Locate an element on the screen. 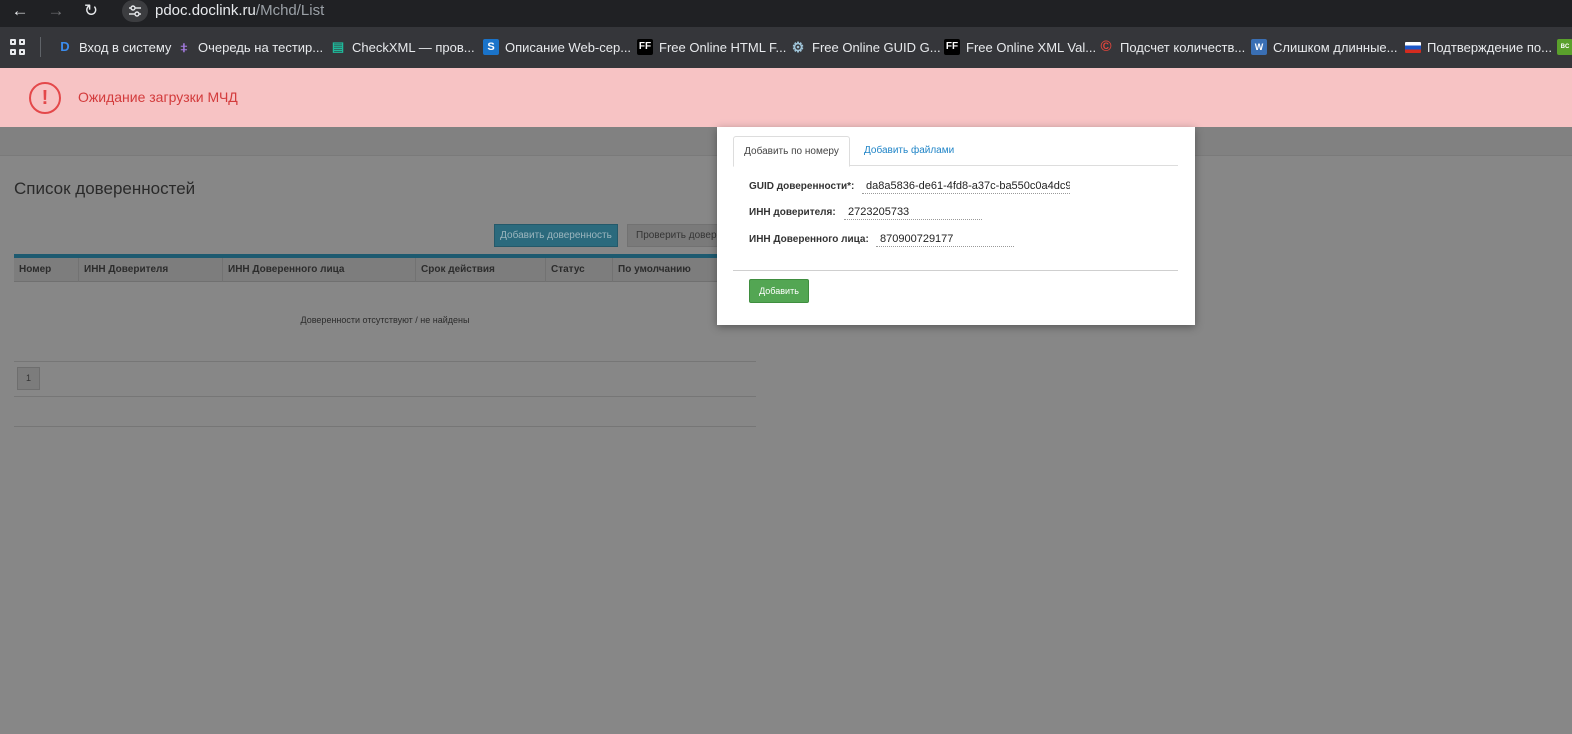 The width and height of the screenshot is (1572, 734). back-arrow-icon: ← is located at coordinates (20, 11).